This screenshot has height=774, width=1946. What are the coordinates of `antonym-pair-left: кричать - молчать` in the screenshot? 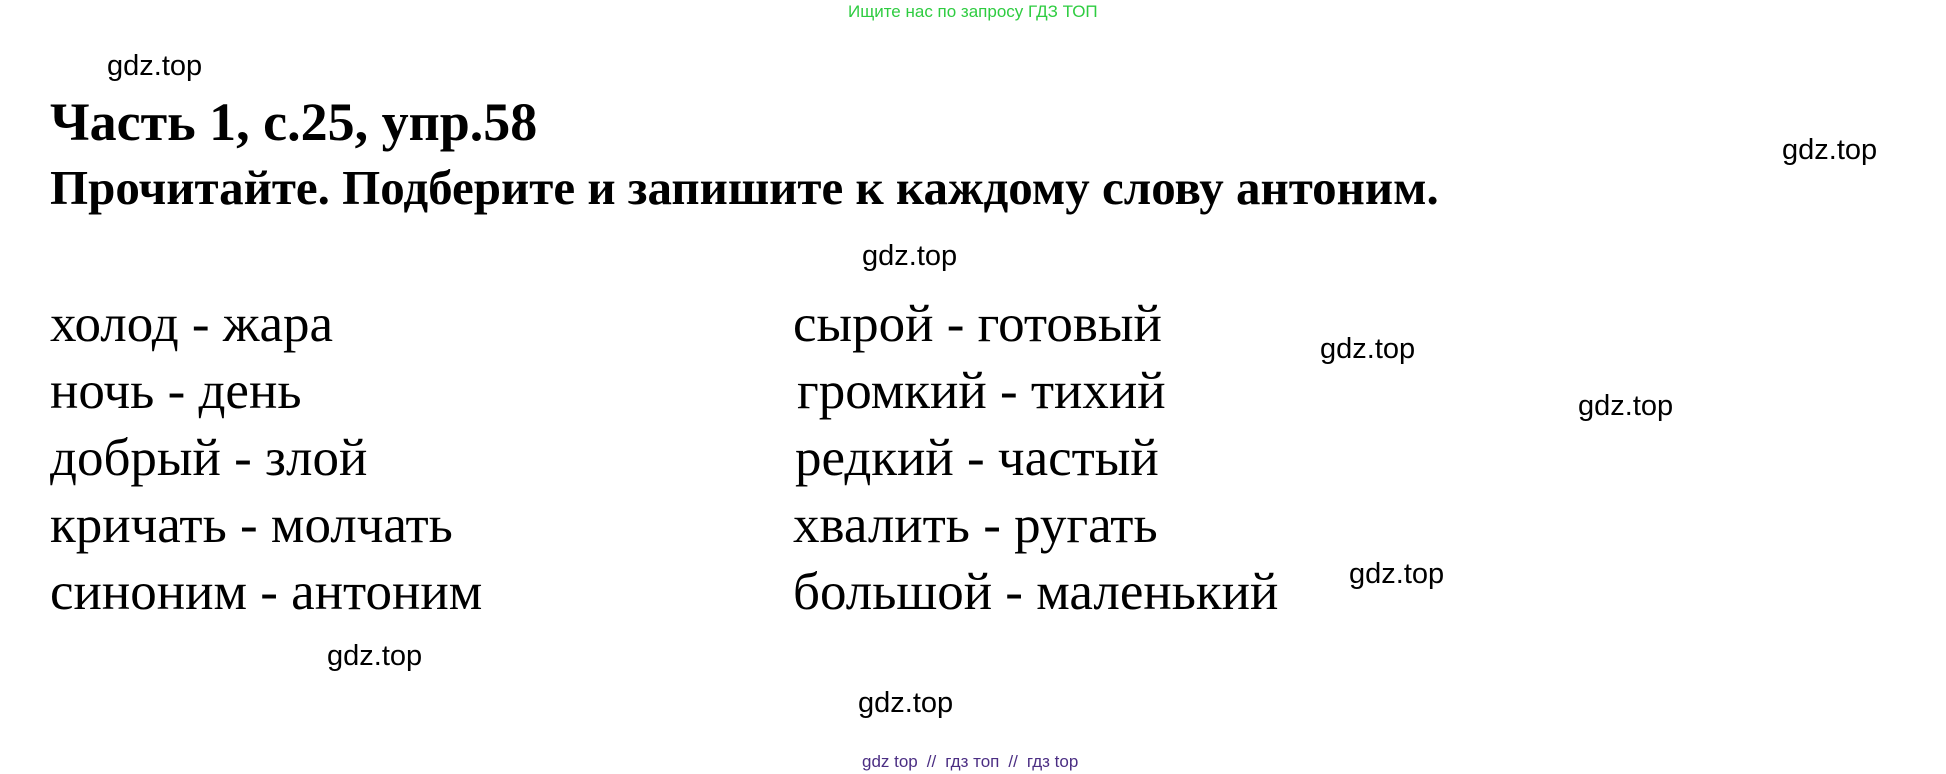 It's located at (251, 525).